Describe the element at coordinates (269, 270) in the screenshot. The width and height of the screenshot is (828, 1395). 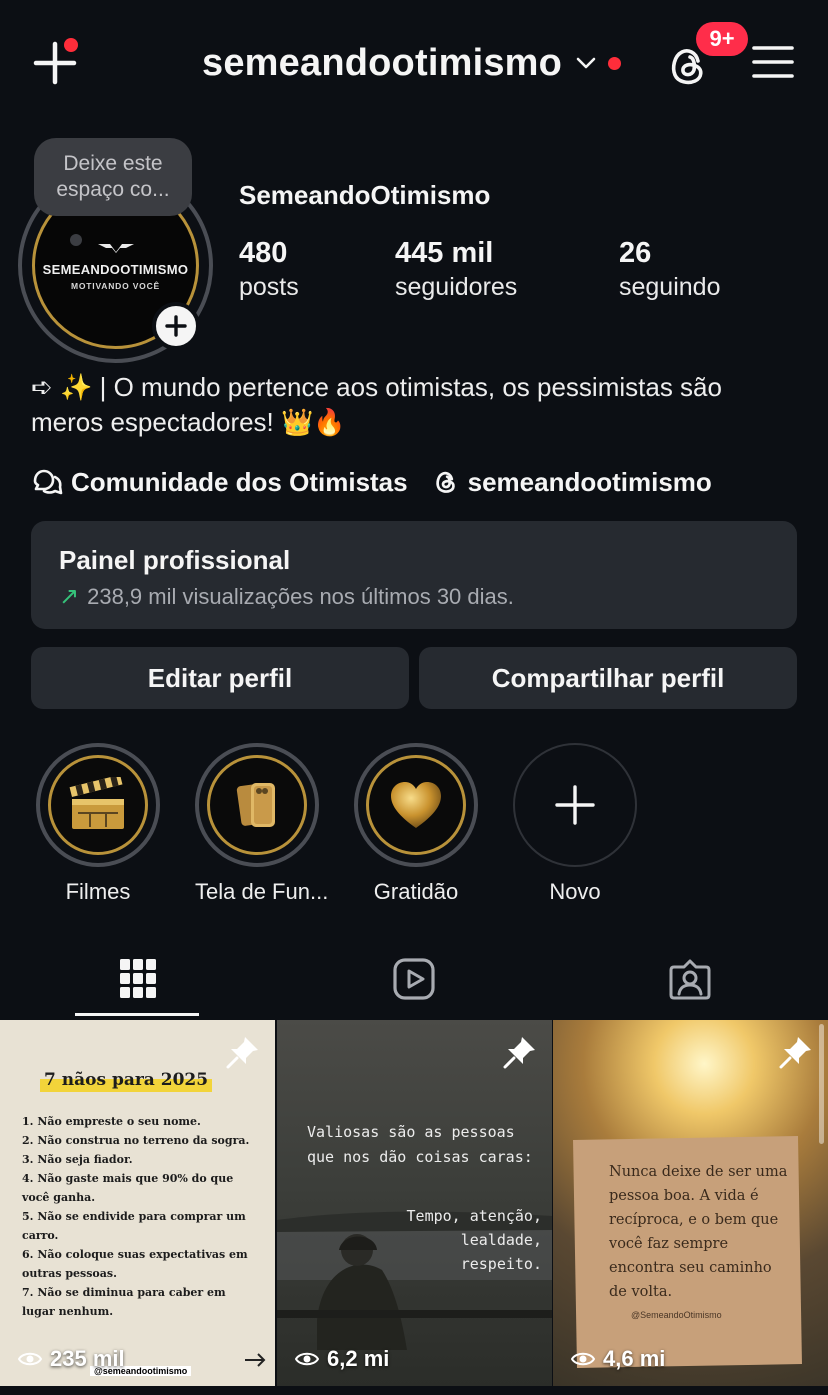
I see `stat-posts: 480 posts` at that location.